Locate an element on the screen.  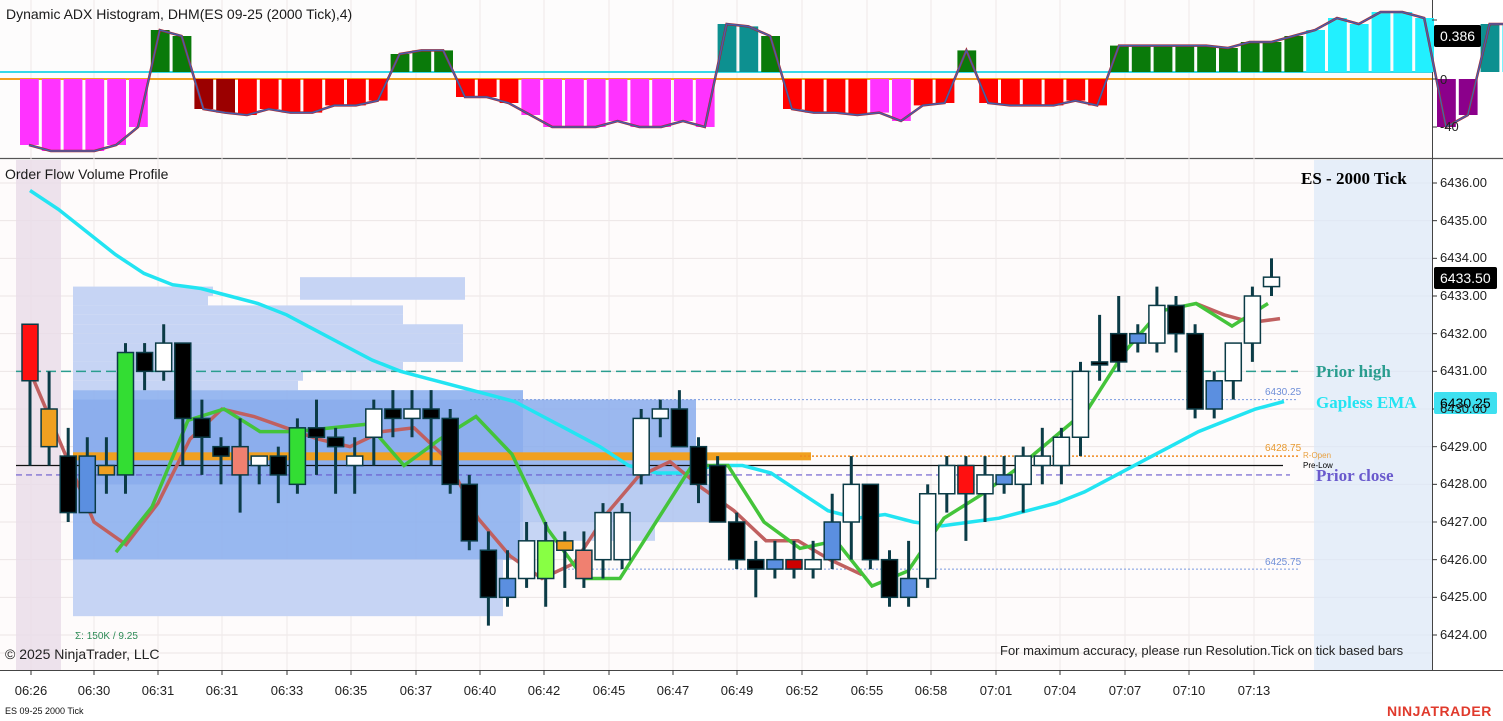
price-axis-tick: 6426.00 is located at coordinates (1463, 559).